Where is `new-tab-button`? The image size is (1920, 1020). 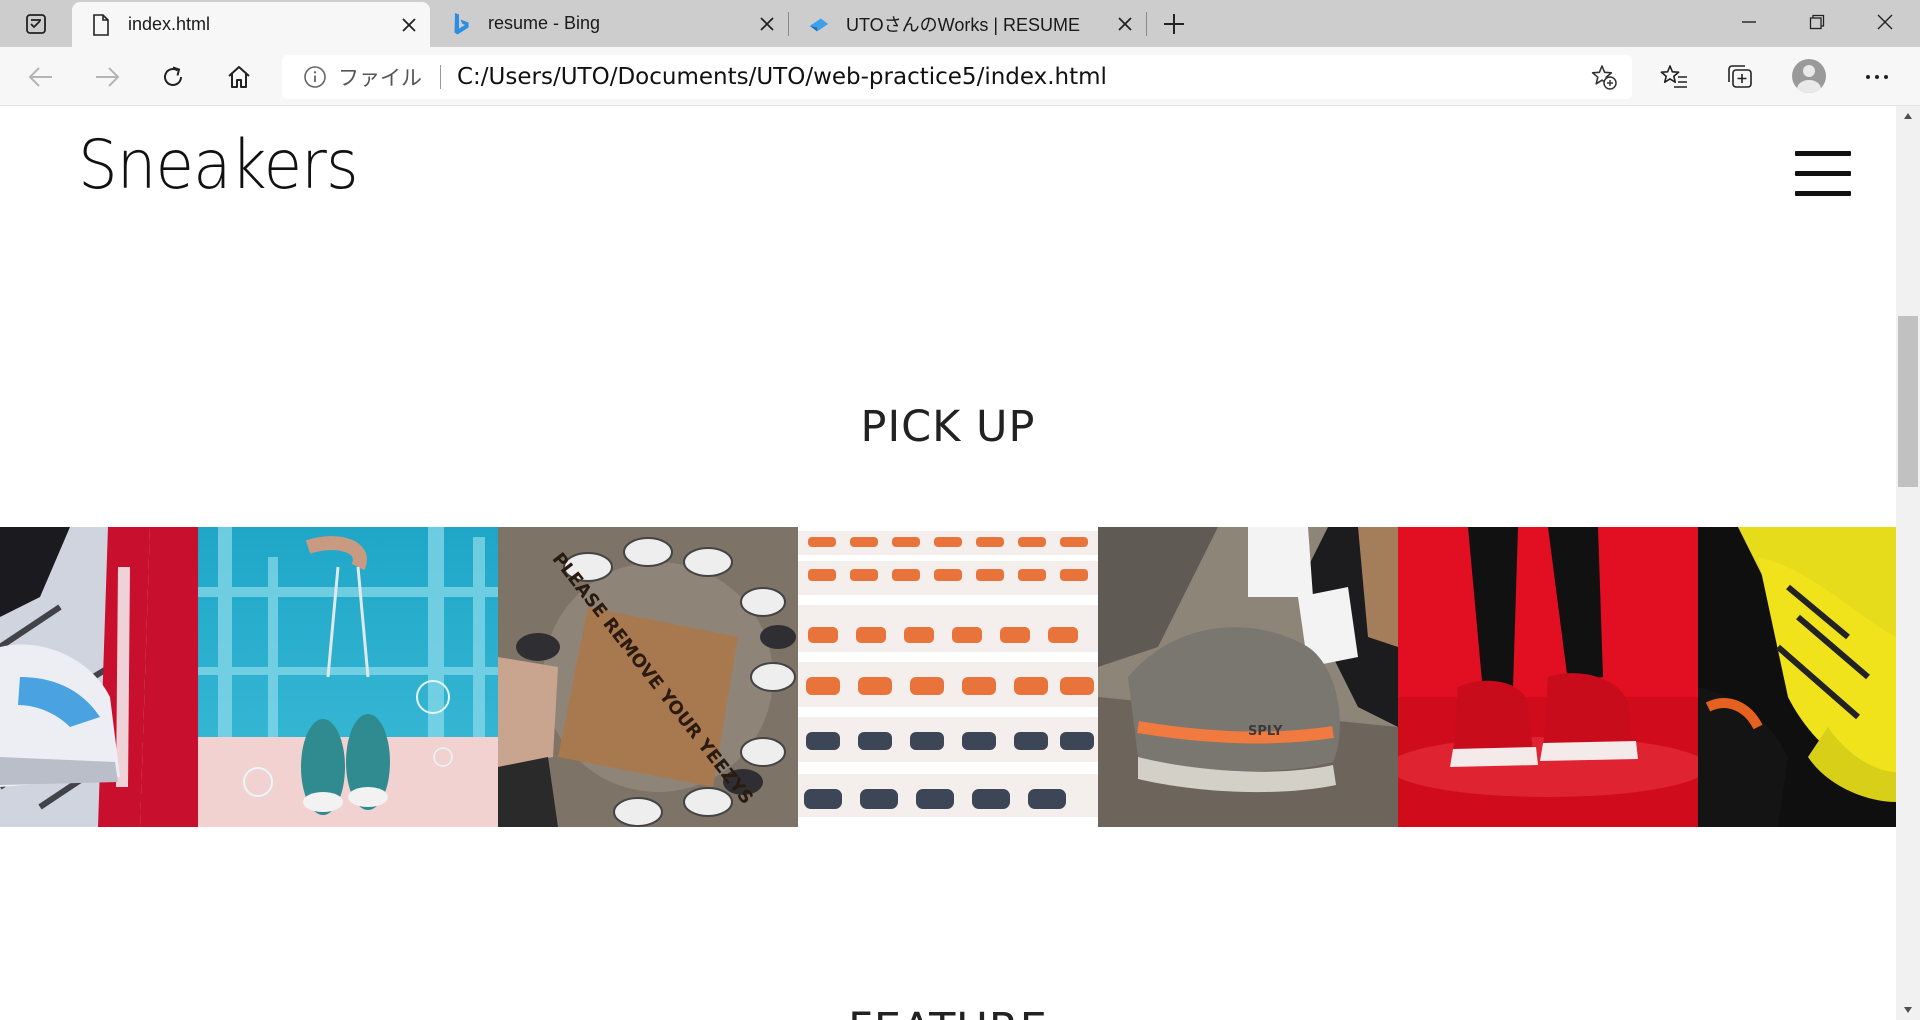 new-tab-button is located at coordinates (1174, 24).